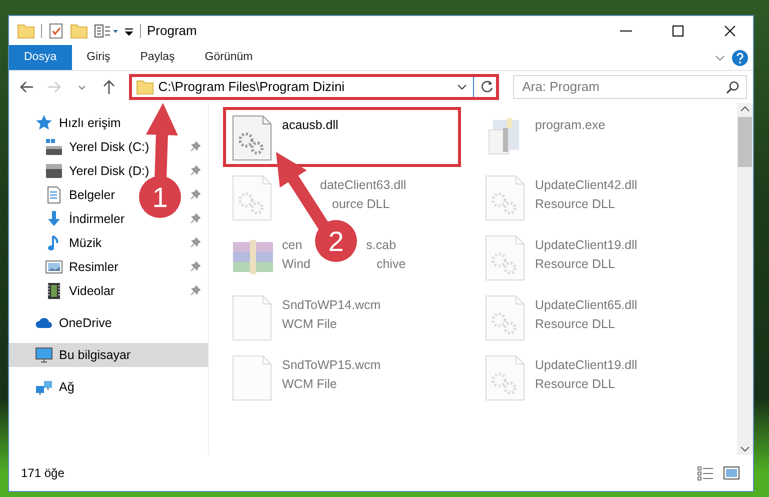  What do you see at coordinates (292, 245) in the screenshot?
I see `file-name: cen` at bounding box center [292, 245].